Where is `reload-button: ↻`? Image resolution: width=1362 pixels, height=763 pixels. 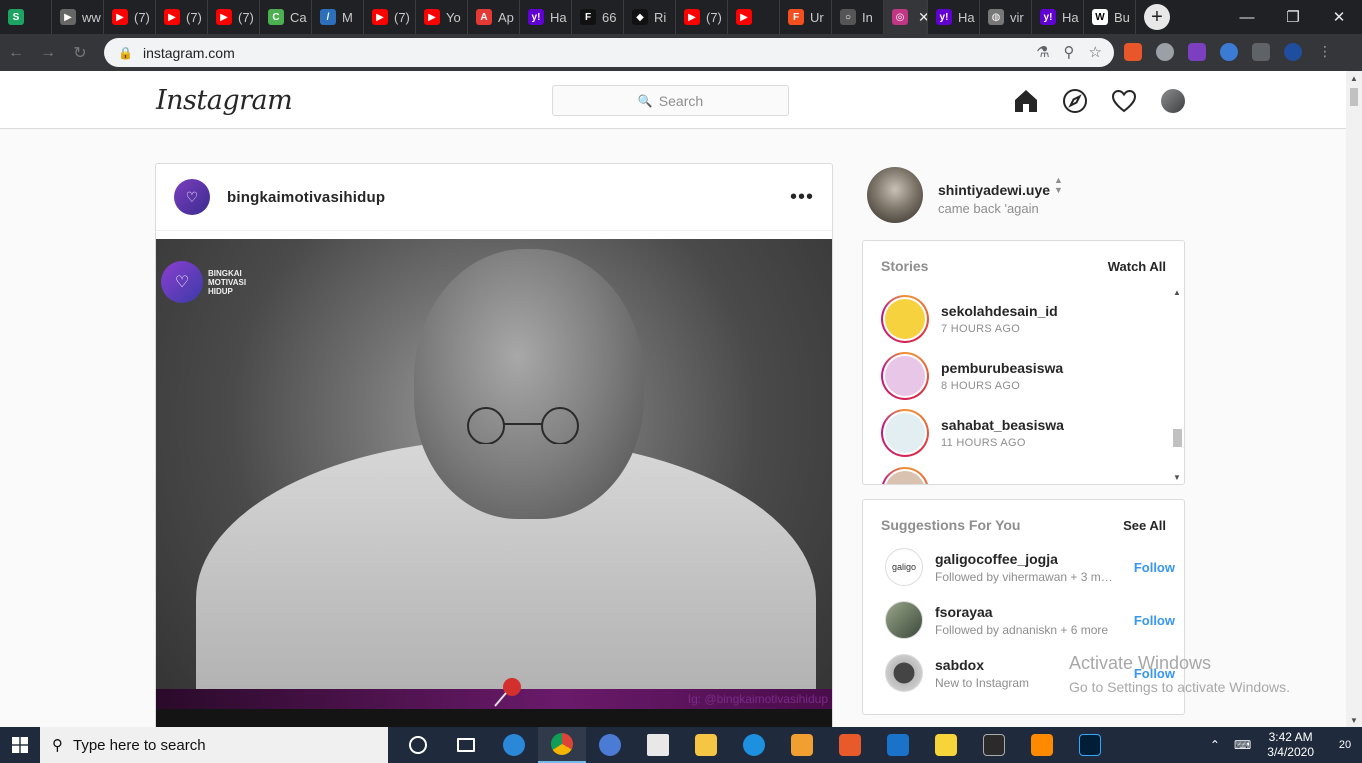
reload-button: ↻ is located at coordinates (80, 53).